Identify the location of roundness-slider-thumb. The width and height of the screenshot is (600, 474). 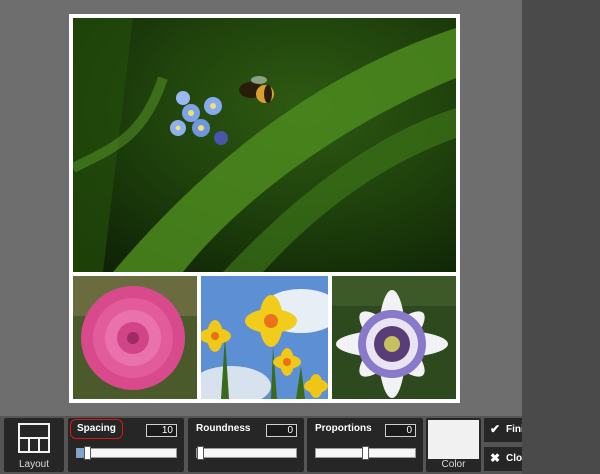
(200, 453).